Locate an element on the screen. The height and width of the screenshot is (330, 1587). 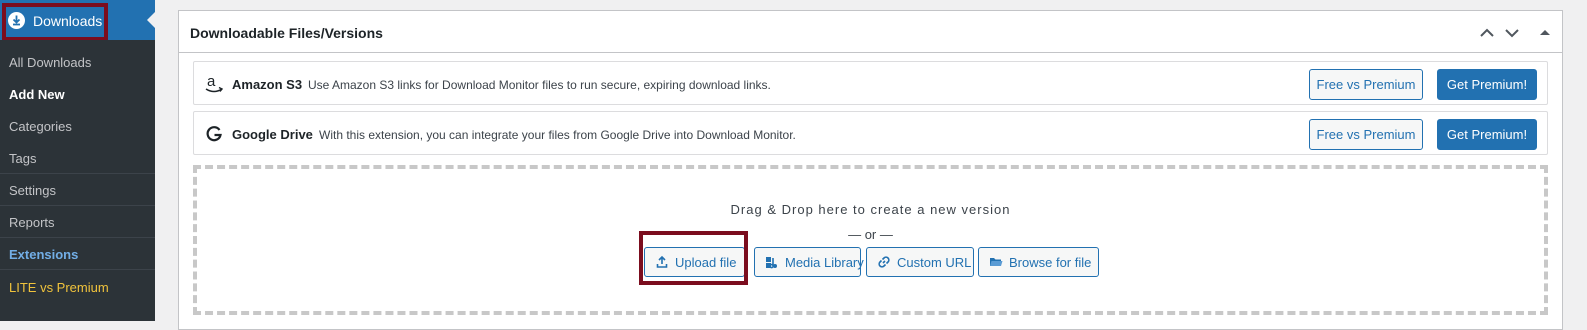
media-library-button: Media Library is located at coordinates (809, 262).